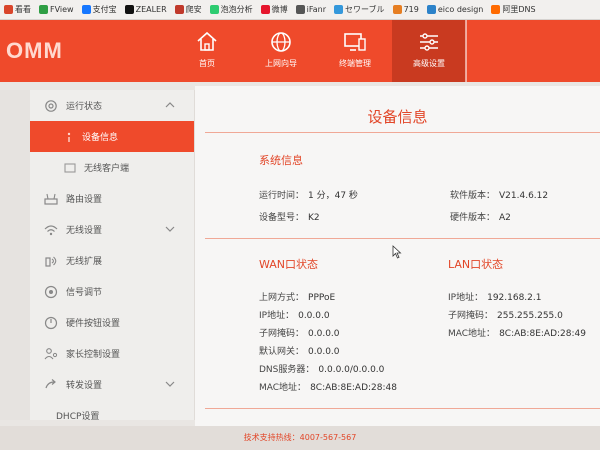 The width and height of the screenshot is (600, 450). Describe the element at coordinates (287, 370) in the screenshot. I see `wan-dns-label: DNS服务器：` at that location.